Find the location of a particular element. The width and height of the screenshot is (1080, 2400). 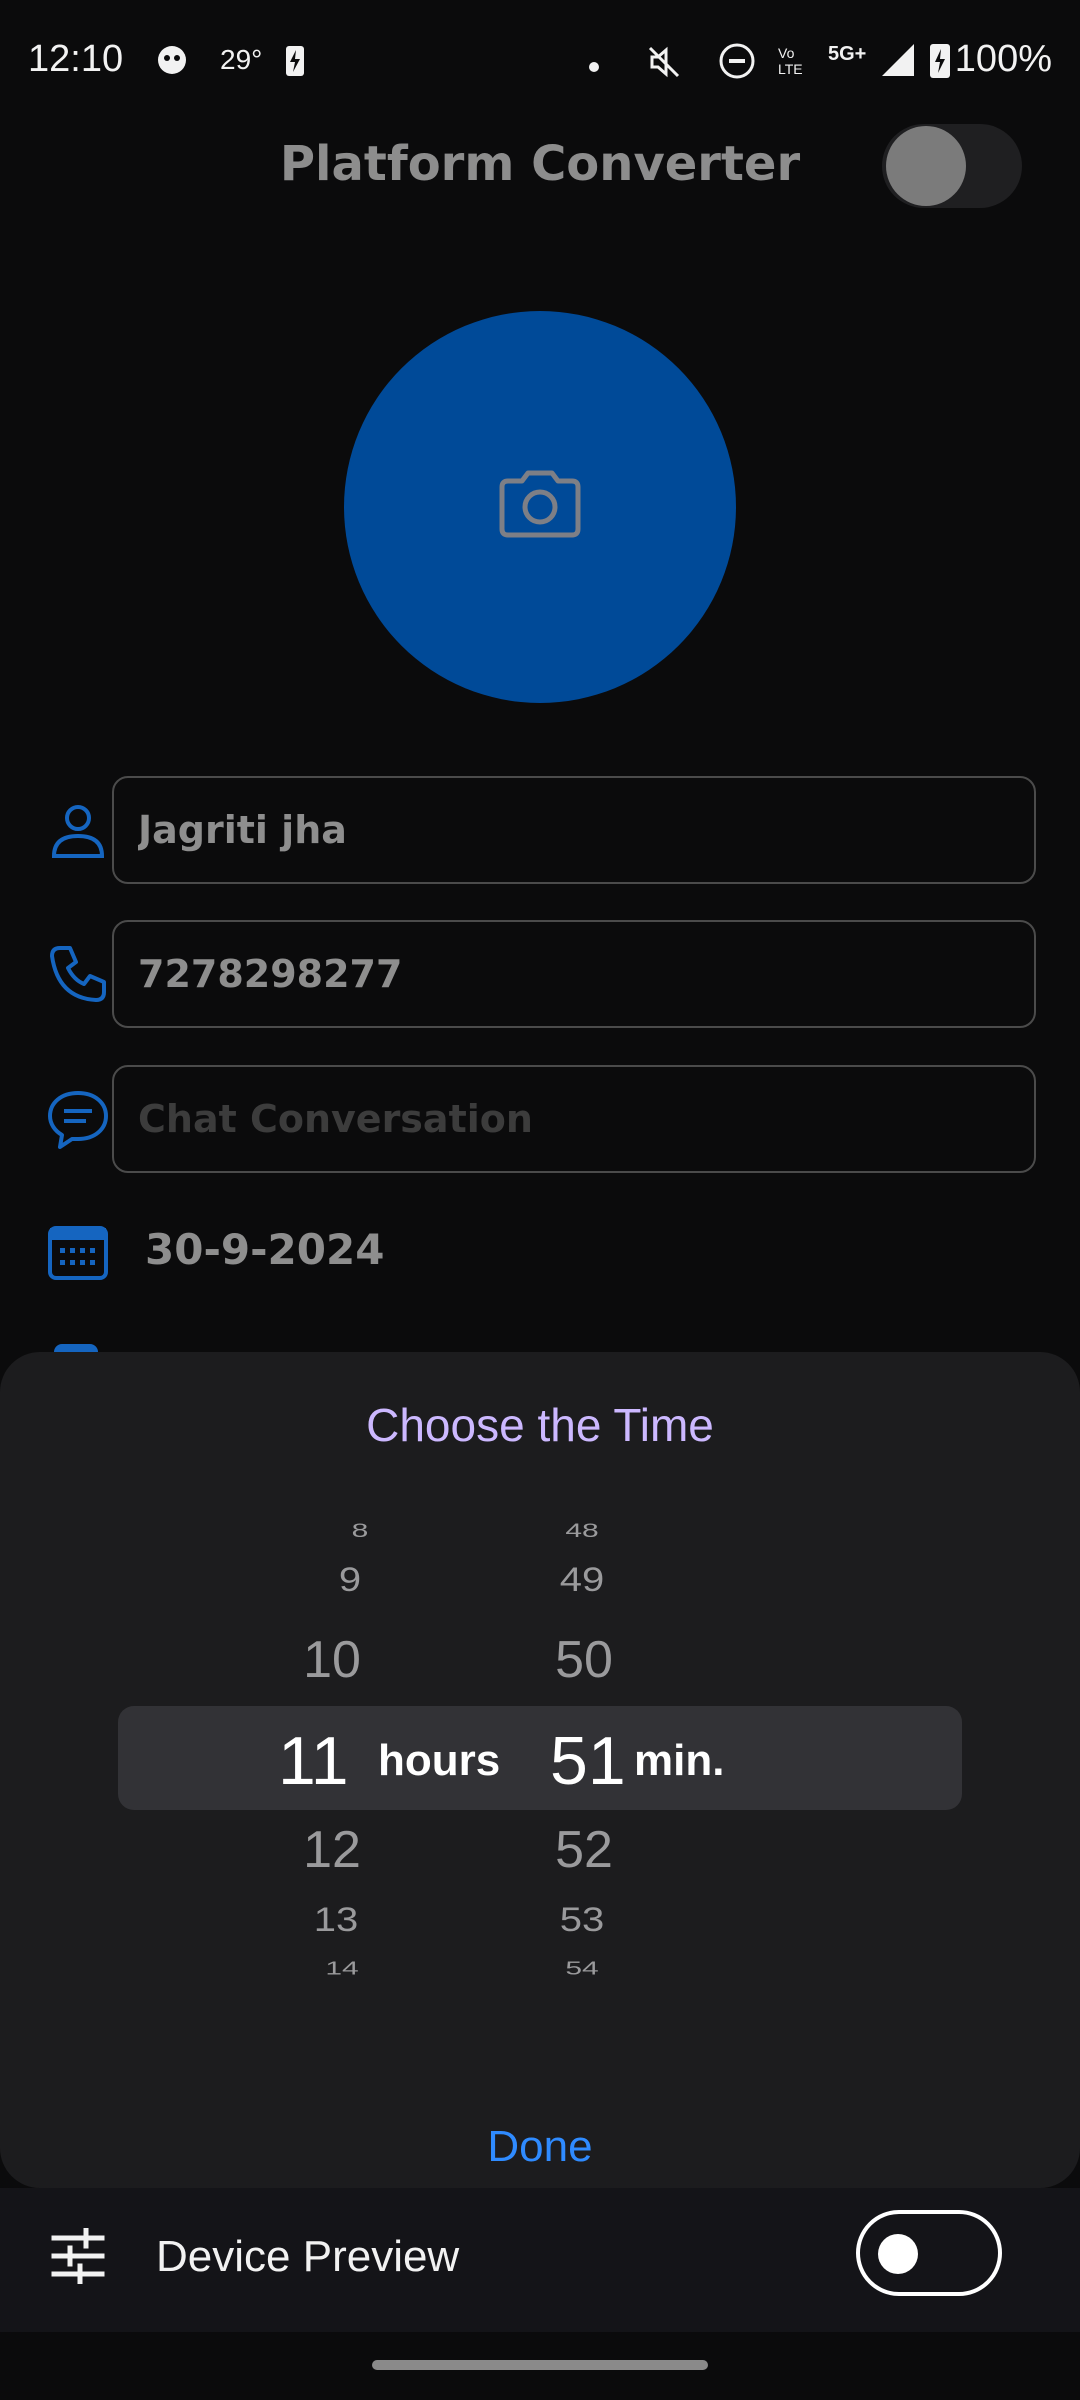

phone-field is located at coordinates (574, 974).